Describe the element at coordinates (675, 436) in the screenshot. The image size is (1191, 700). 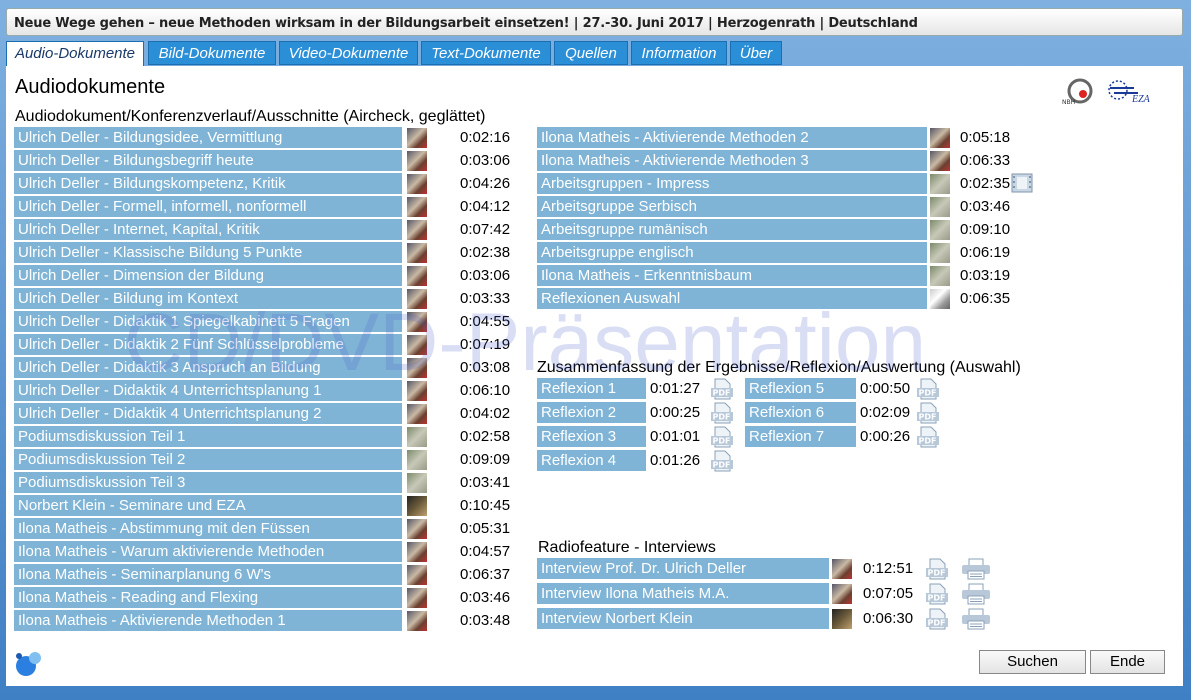
I see `duration: 0:01:01` at that location.